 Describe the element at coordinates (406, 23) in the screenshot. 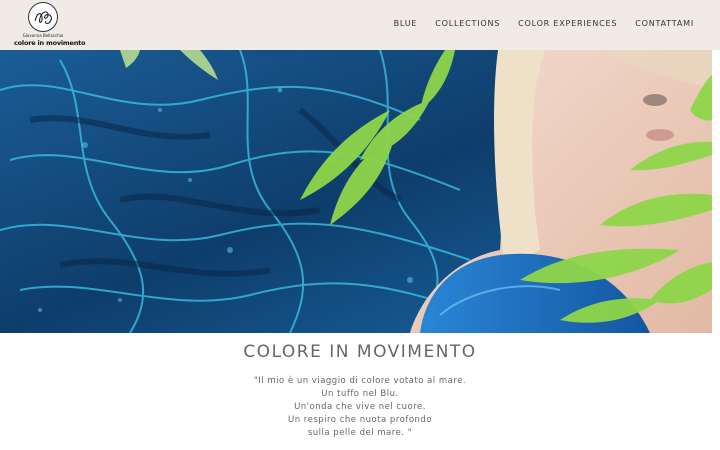

I see `nav-item-blue: BLUE` at that location.